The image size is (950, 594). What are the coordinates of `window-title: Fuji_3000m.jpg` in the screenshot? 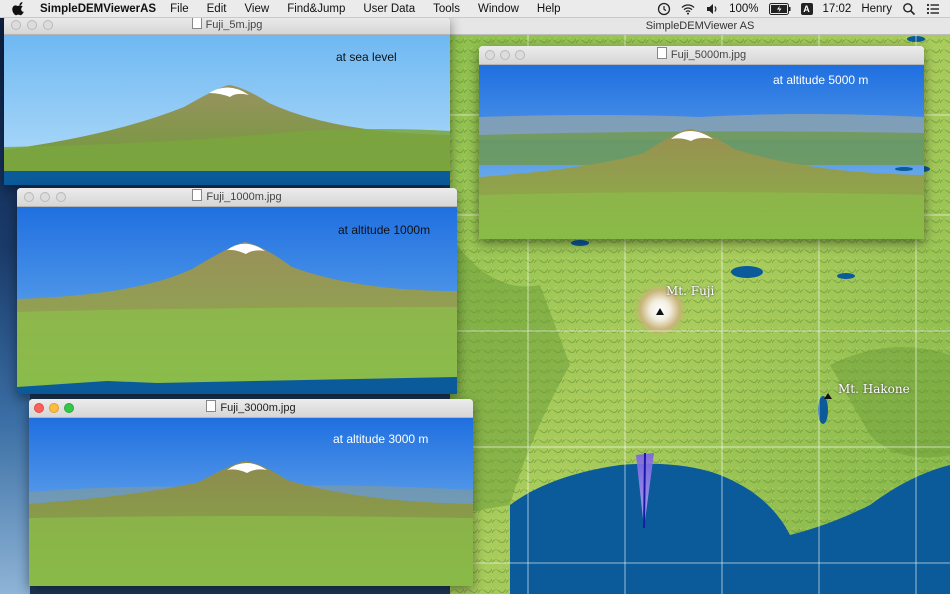 It's located at (258, 408).